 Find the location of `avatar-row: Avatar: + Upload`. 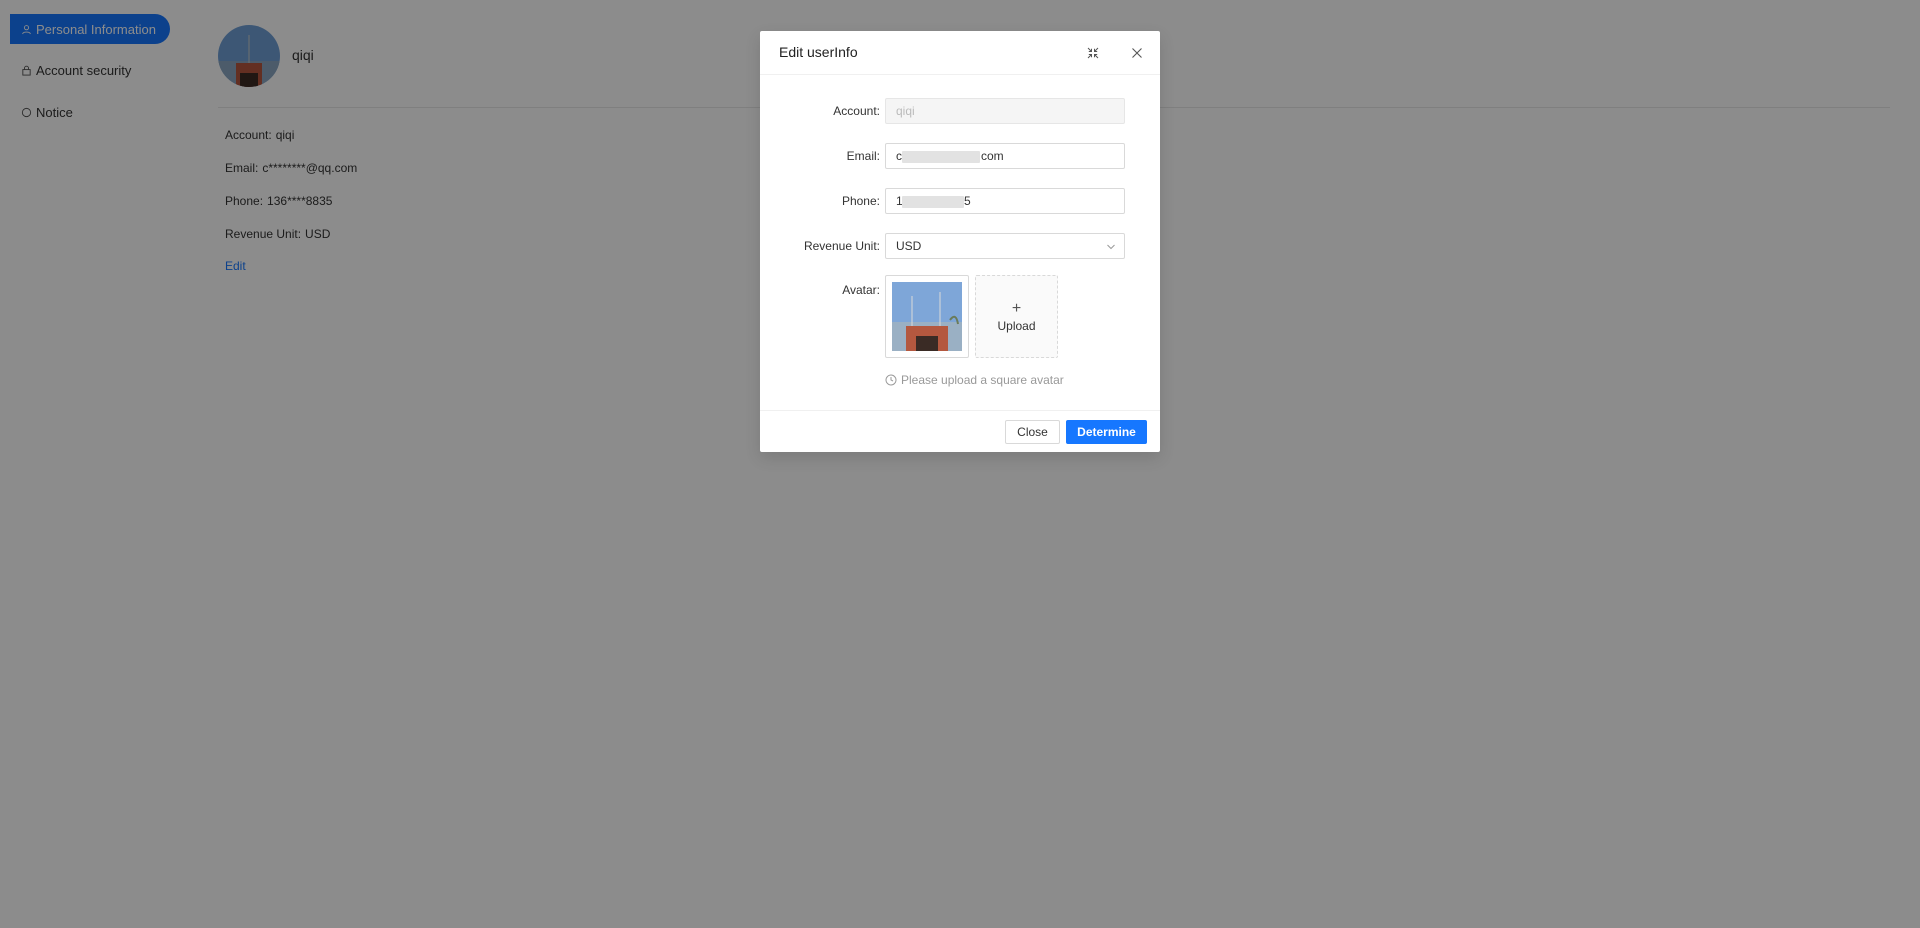

avatar-row: Avatar: + Upload is located at coordinates (960, 320).